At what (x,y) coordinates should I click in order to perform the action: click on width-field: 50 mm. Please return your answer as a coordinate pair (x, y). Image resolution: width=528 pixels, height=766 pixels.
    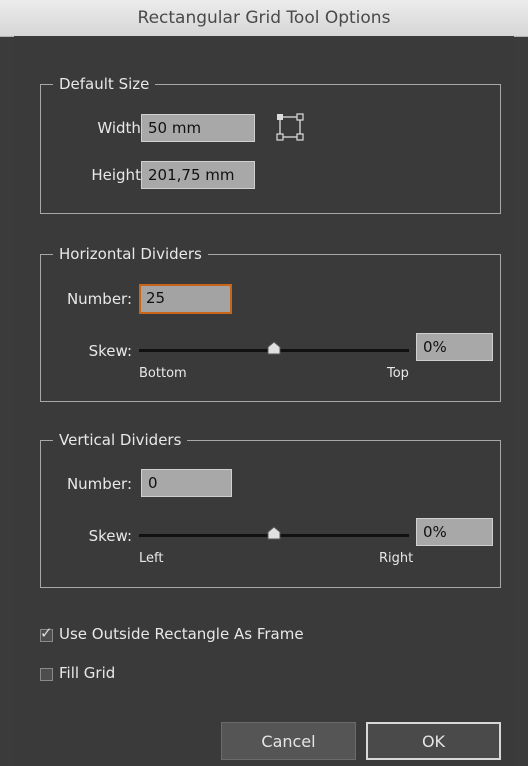
    Looking at the image, I should click on (198, 128).